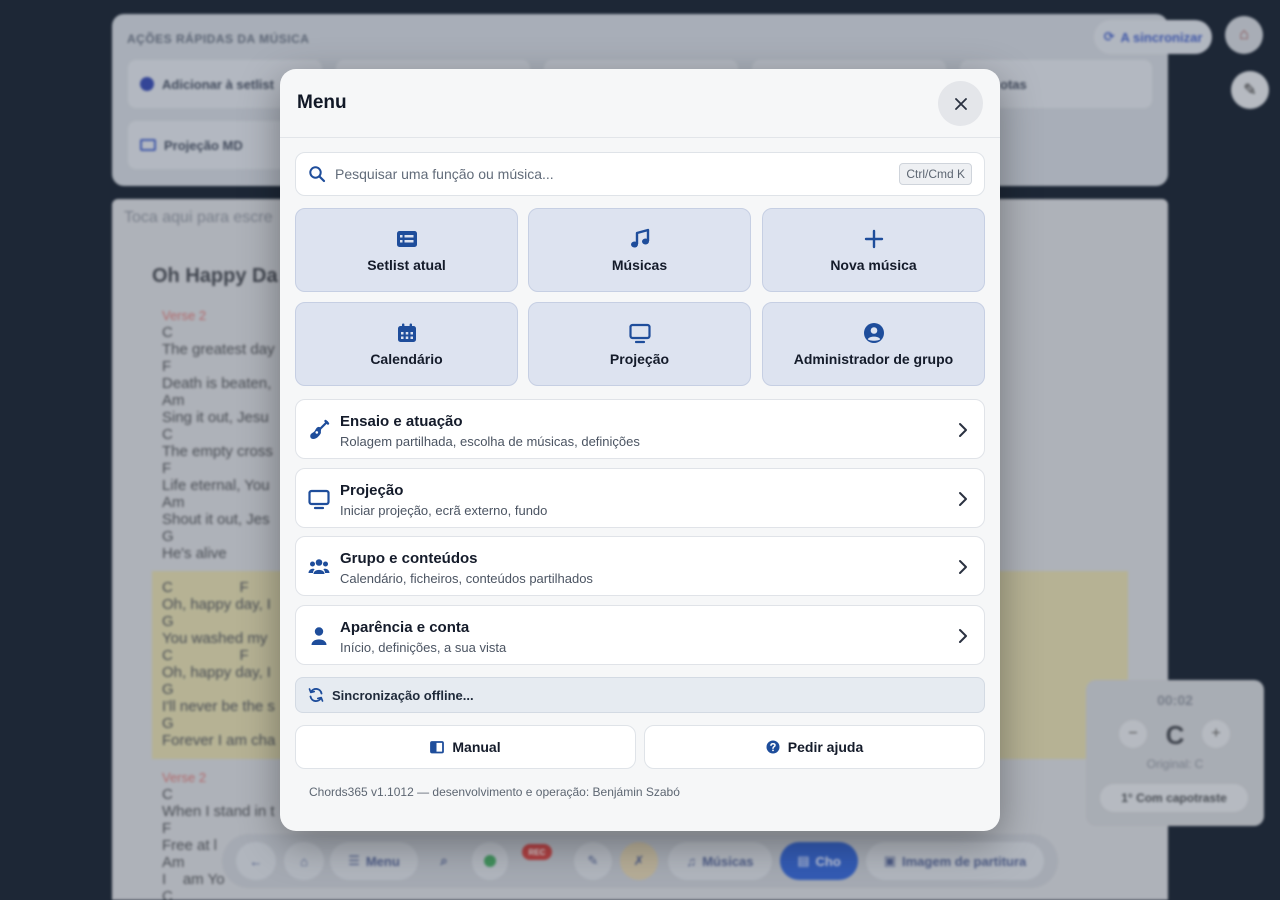  Describe the element at coordinates (319, 636) in the screenshot. I see `user-icon` at that location.